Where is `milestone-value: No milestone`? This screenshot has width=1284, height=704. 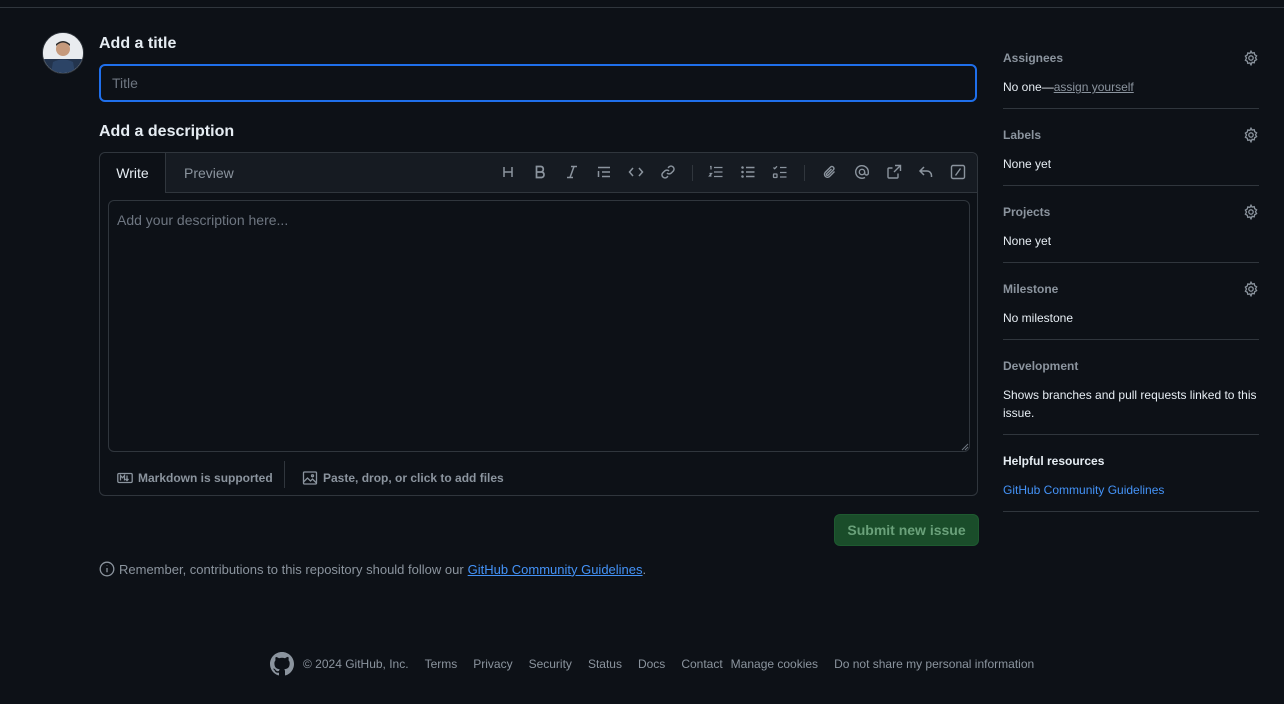 milestone-value: No milestone is located at coordinates (1038, 318).